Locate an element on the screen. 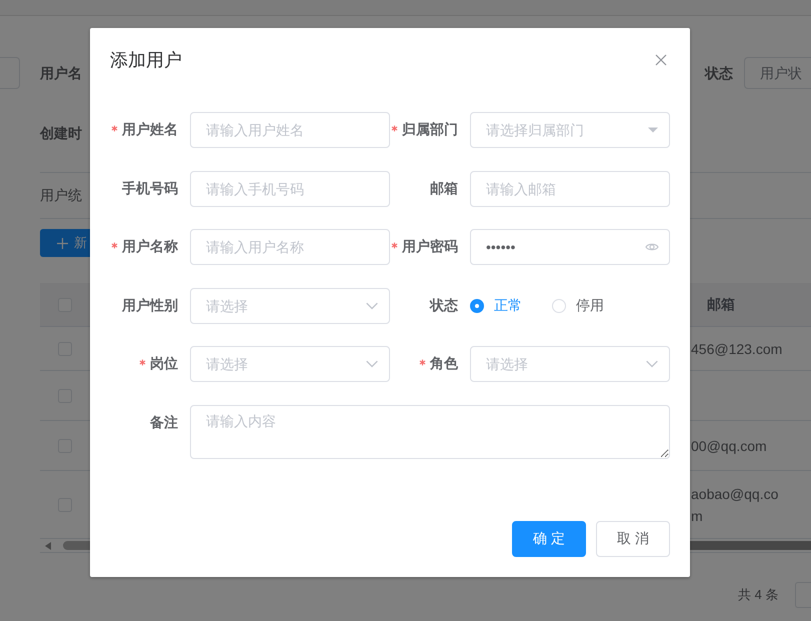 This screenshot has height=621, width=811. column-header: 邮箱 is located at coordinates (720, 305).